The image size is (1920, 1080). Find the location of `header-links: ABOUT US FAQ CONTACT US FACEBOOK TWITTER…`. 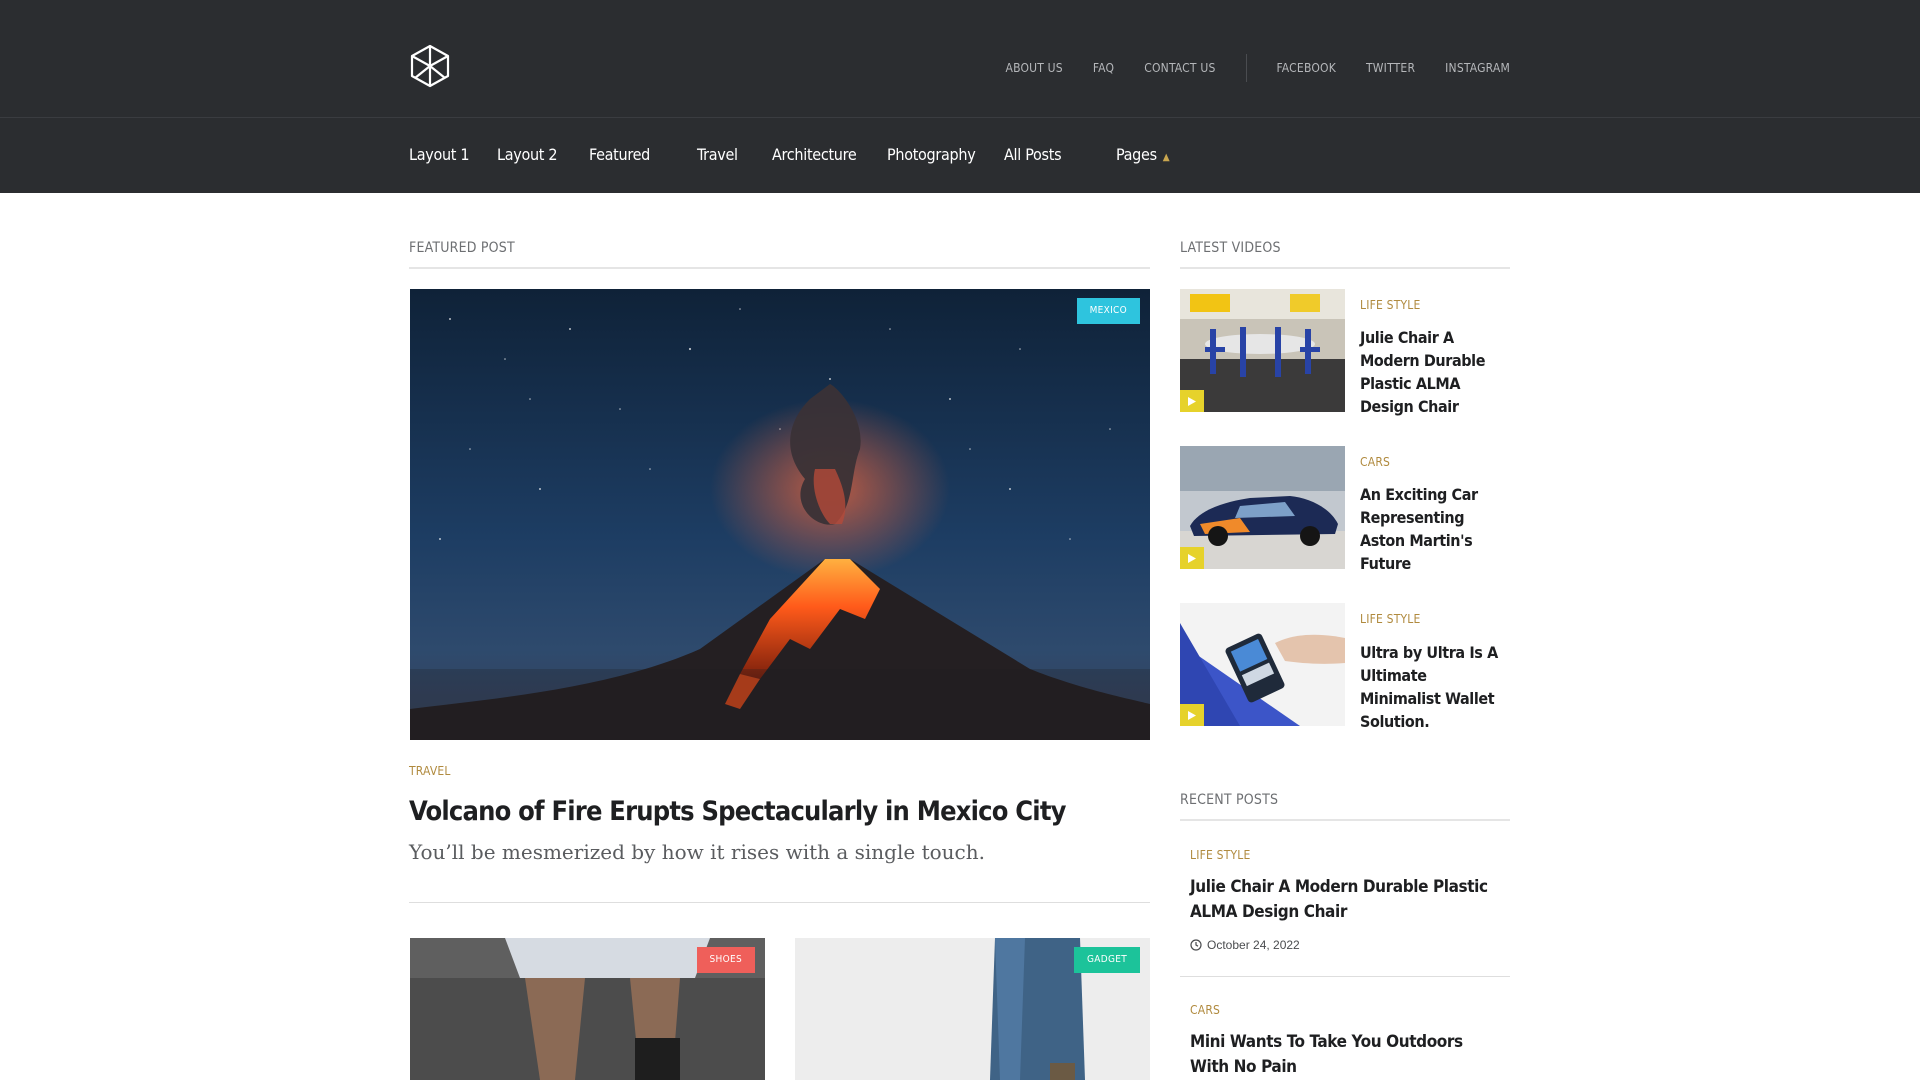

header-links: ABOUT US FAQ CONTACT US FACEBOOK TWITTER… is located at coordinates (1242, 68).